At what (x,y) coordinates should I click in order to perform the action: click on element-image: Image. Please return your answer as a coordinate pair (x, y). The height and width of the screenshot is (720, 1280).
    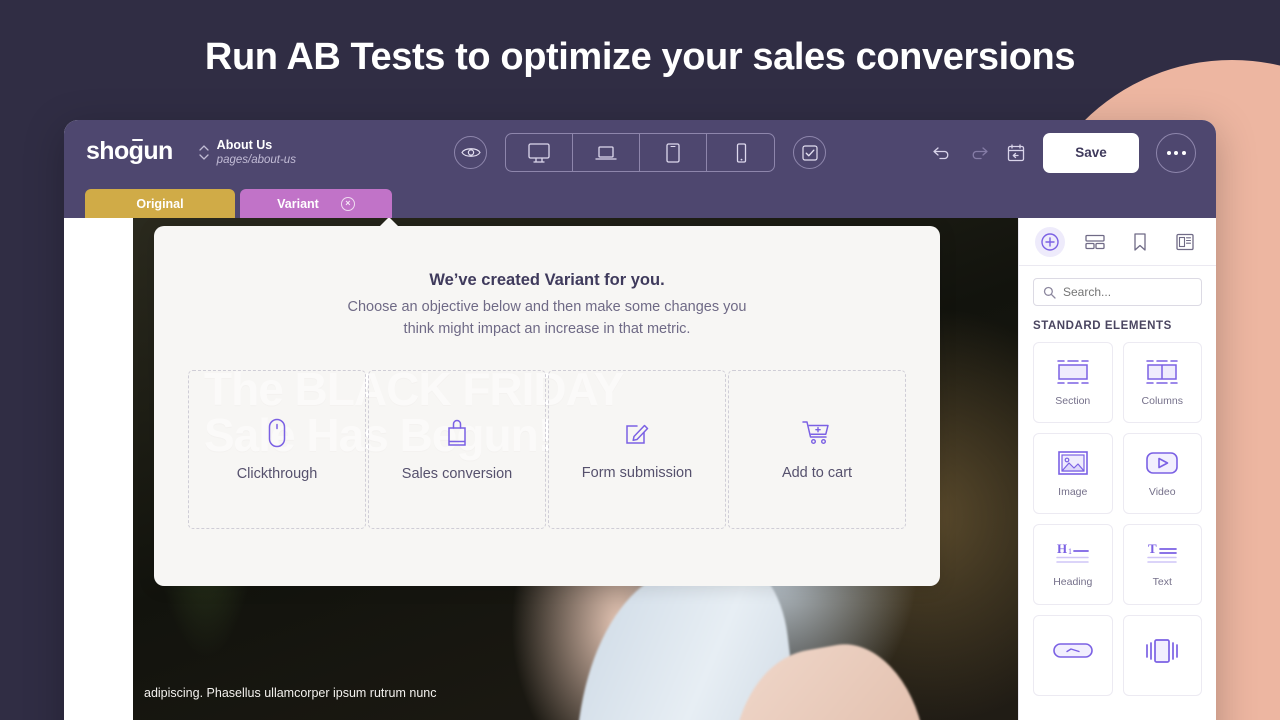
    Looking at the image, I should click on (1073, 473).